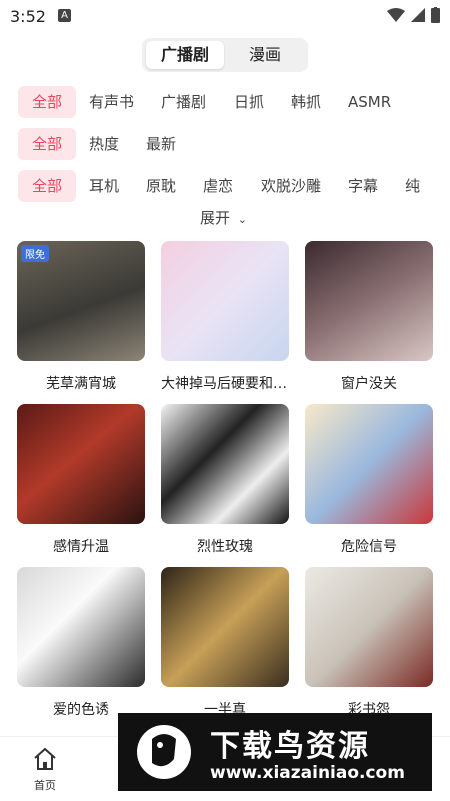 The width and height of the screenshot is (450, 801). Describe the element at coordinates (307, 773) in the screenshot. I see `watermark-url: www.xiazainiao.com` at that location.